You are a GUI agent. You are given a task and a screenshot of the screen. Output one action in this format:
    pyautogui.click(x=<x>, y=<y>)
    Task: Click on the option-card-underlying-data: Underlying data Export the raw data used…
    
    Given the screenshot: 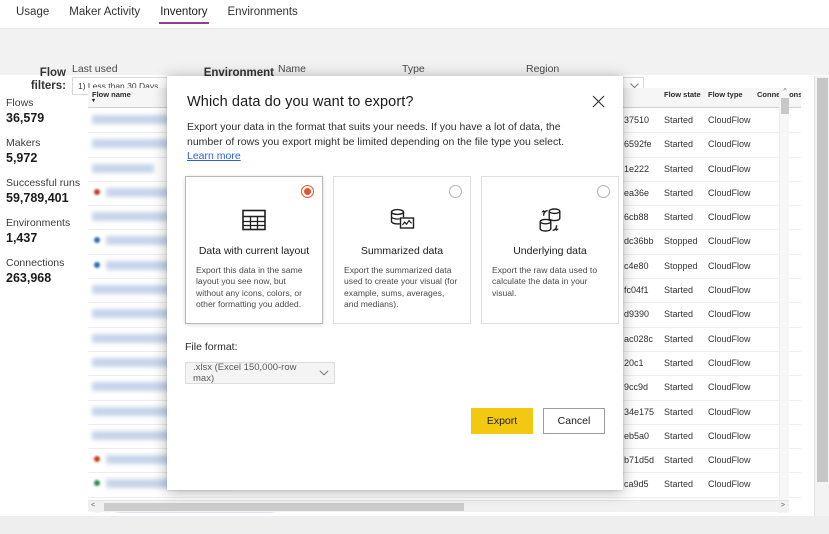 What is the action you would take?
    pyautogui.click(x=550, y=250)
    